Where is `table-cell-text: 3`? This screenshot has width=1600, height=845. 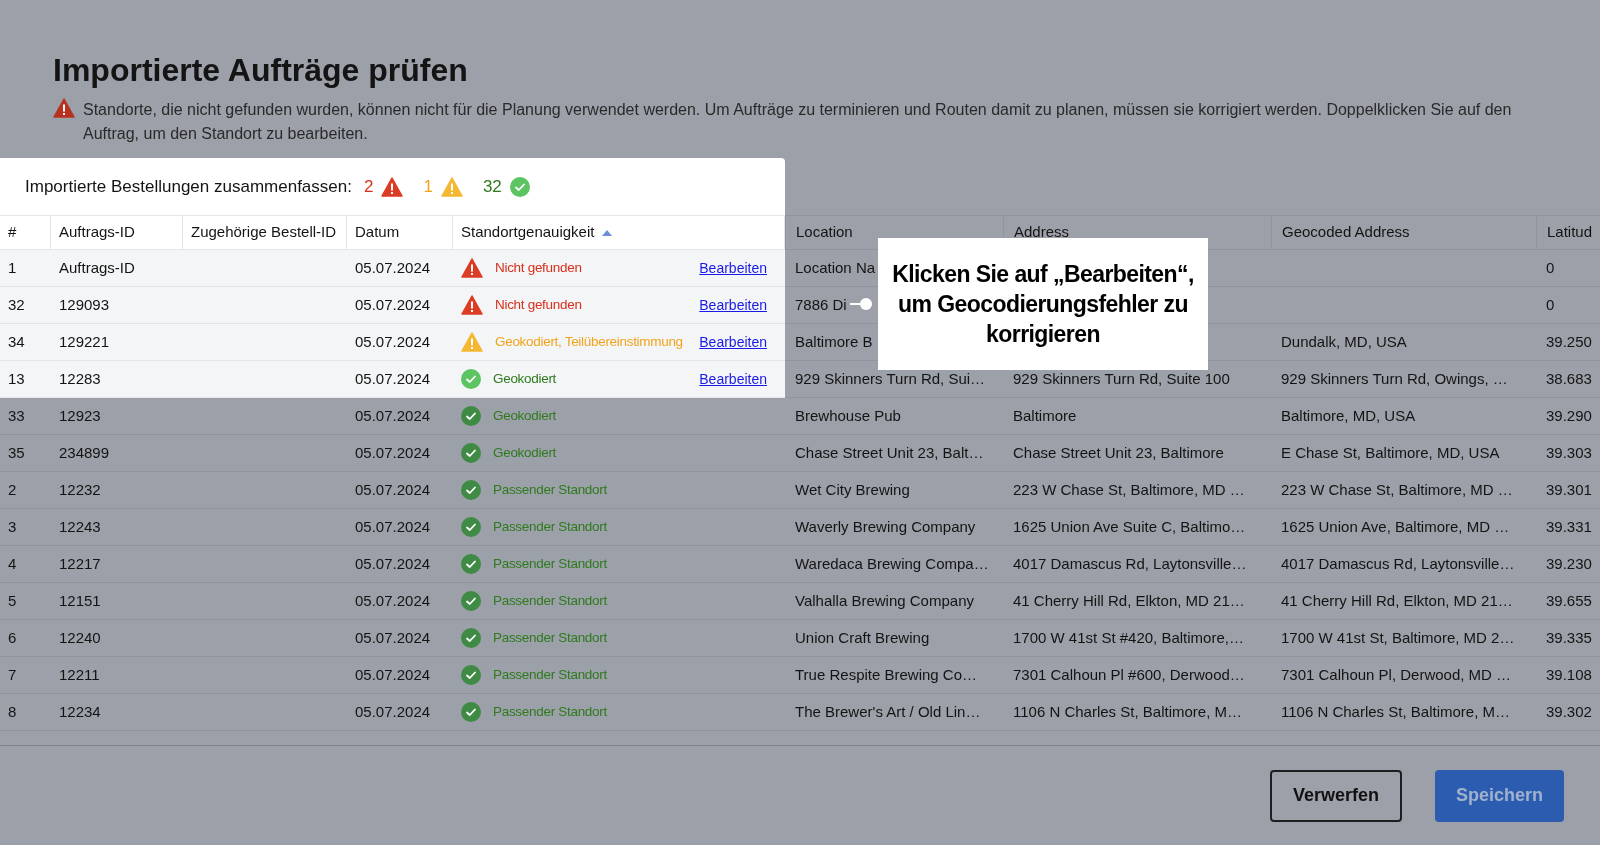
table-cell-text: 3 is located at coordinates (12, 526).